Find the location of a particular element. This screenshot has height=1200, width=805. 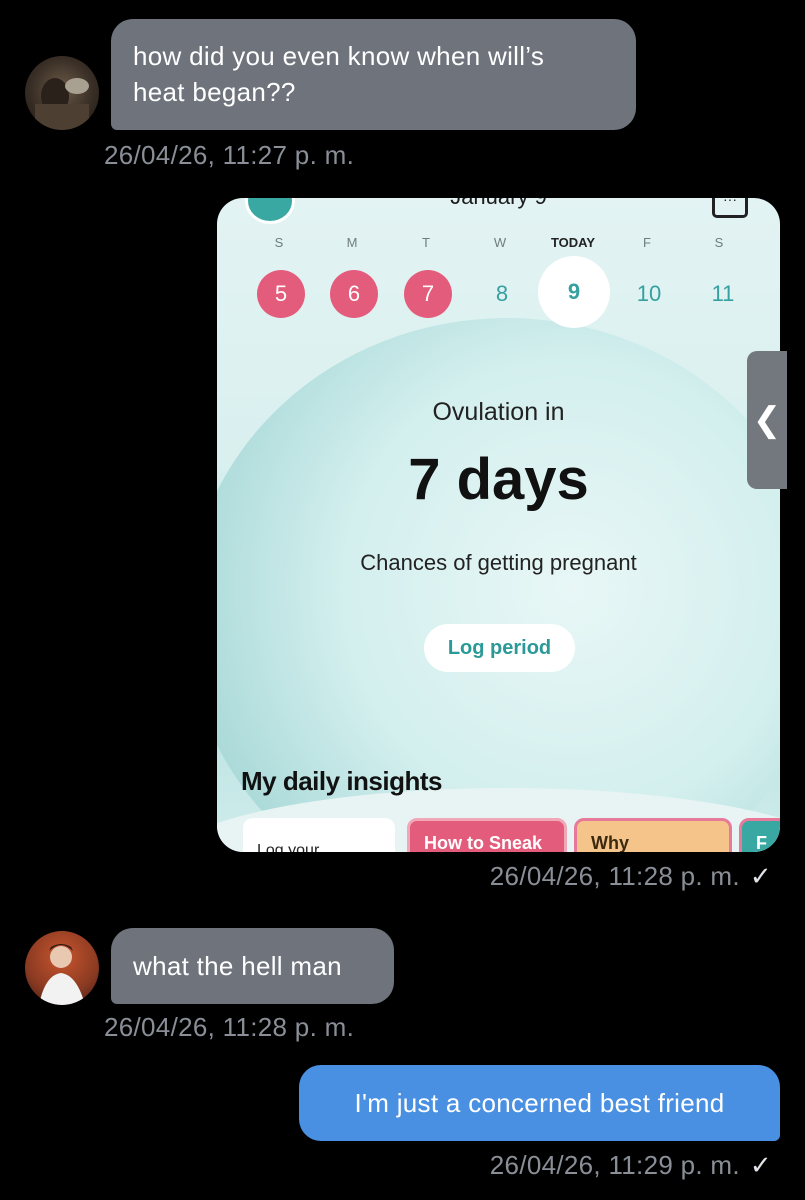

weekday-label: M is located at coordinates (352, 242).